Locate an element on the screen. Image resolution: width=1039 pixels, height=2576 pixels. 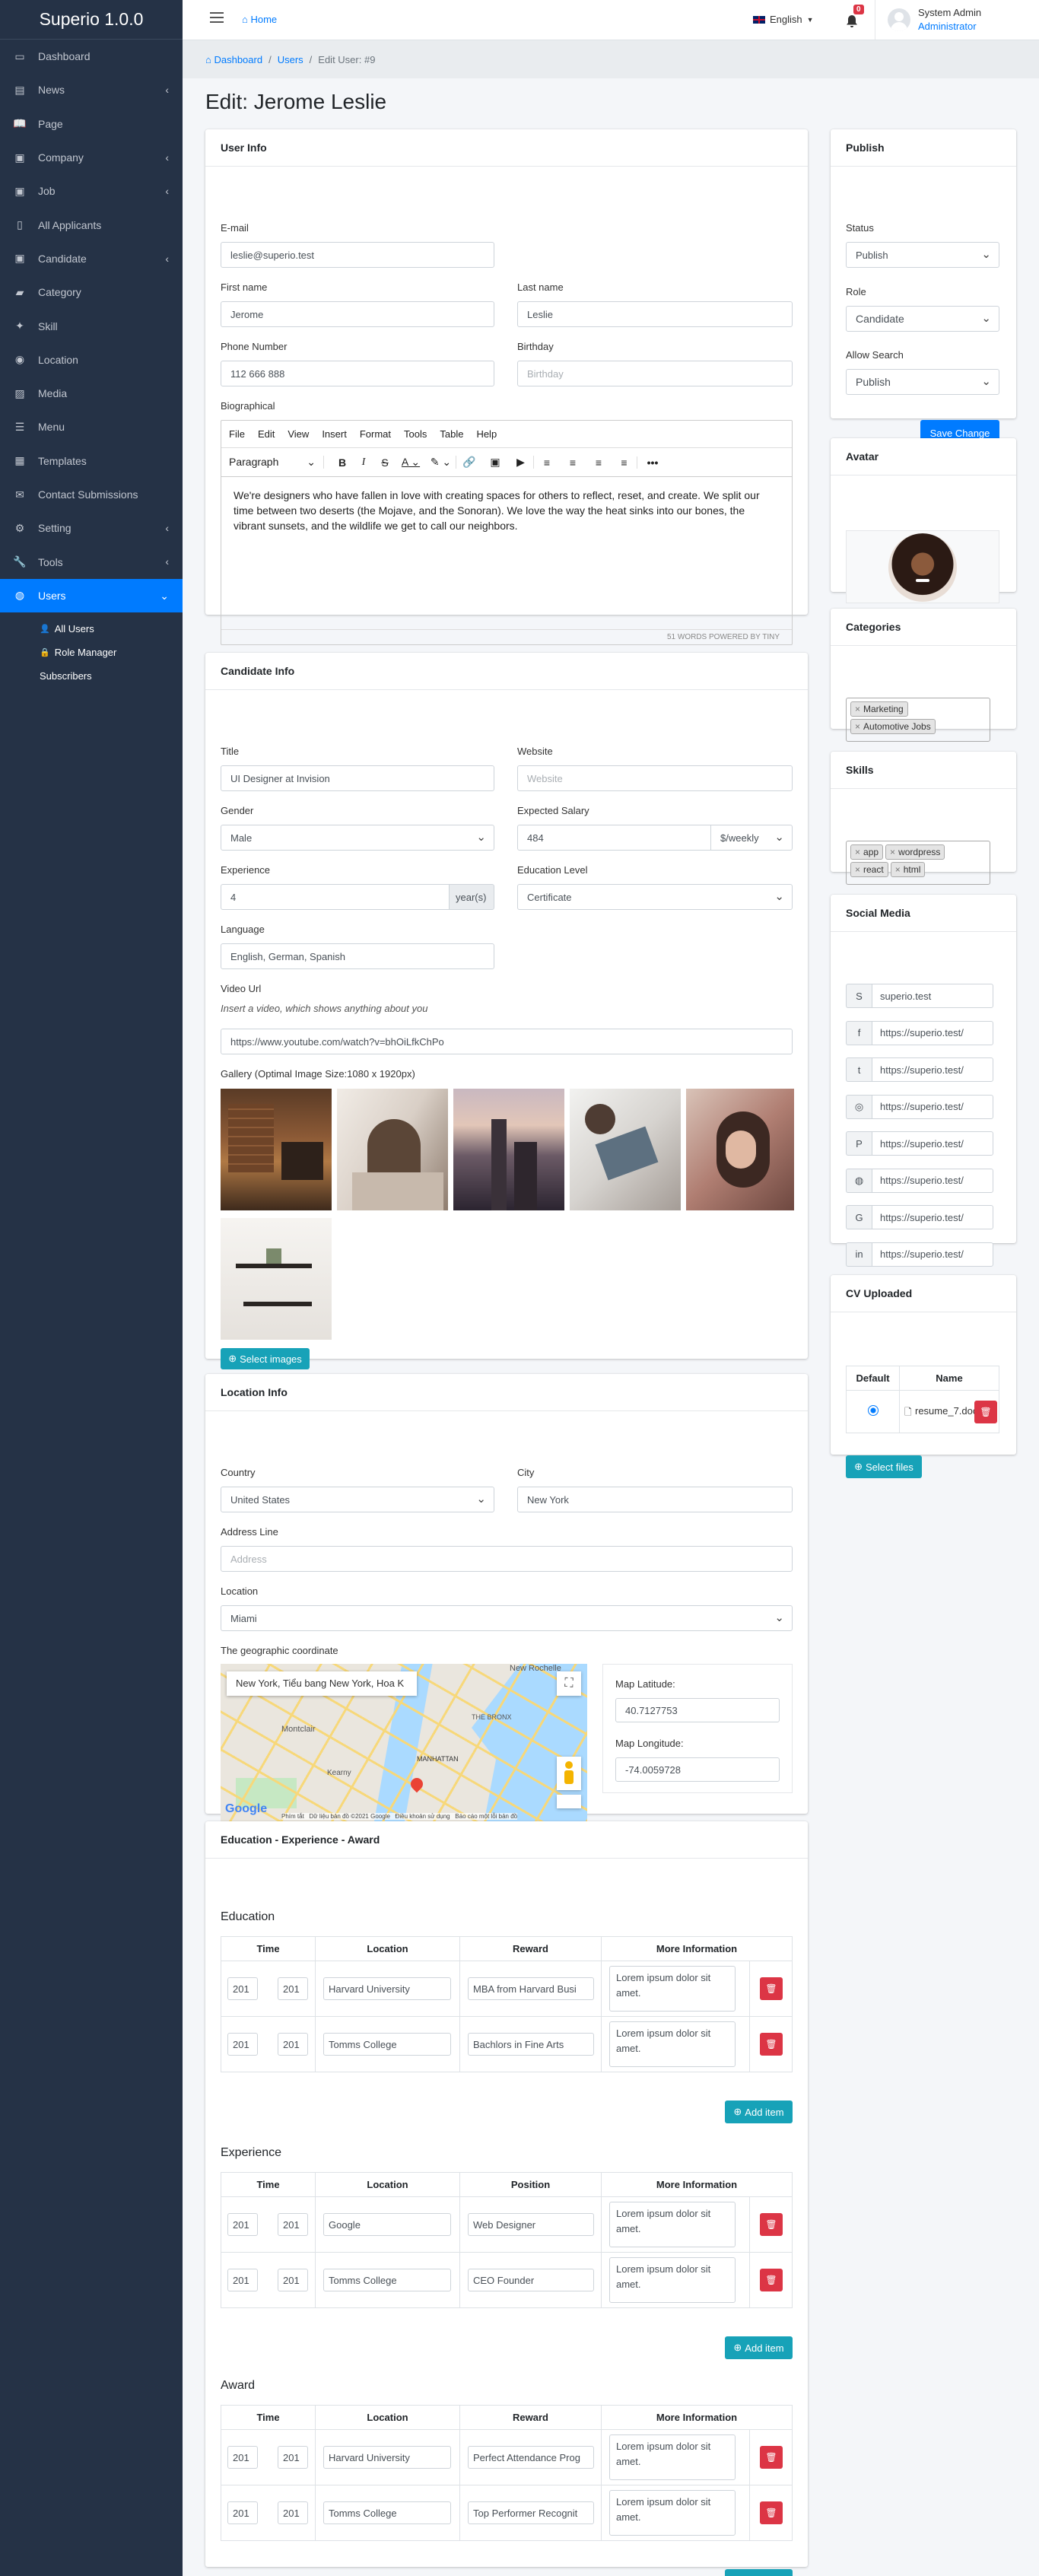
position-field: CEO Founder is located at coordinates (531, 2280).